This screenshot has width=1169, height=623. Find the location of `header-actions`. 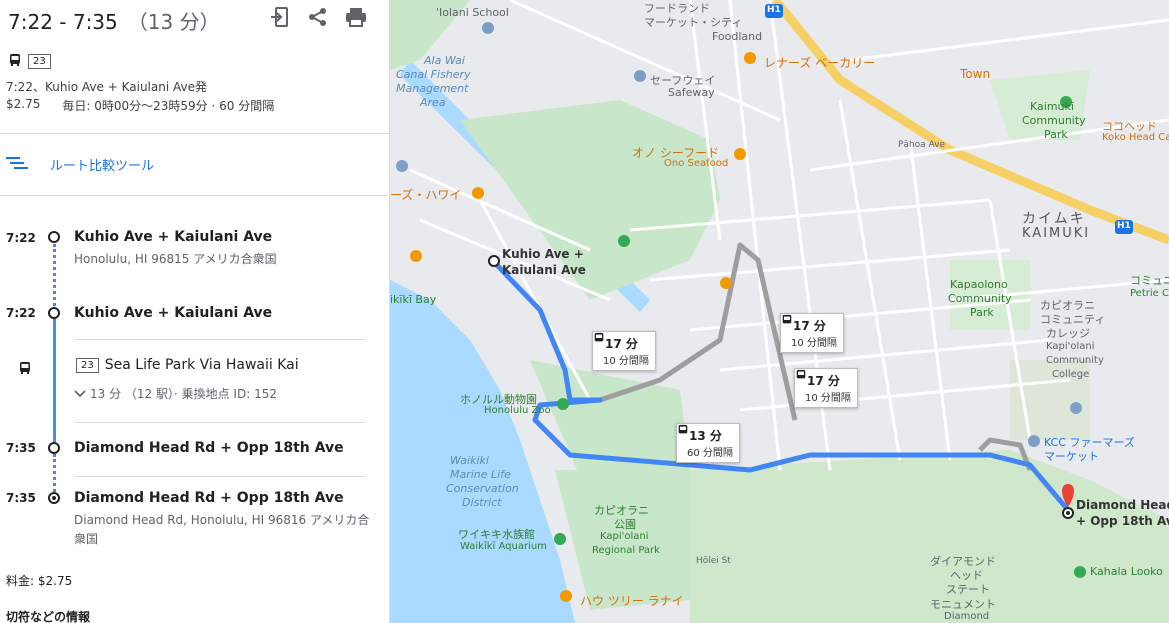

header-actions is located at coordinates (318, 17).